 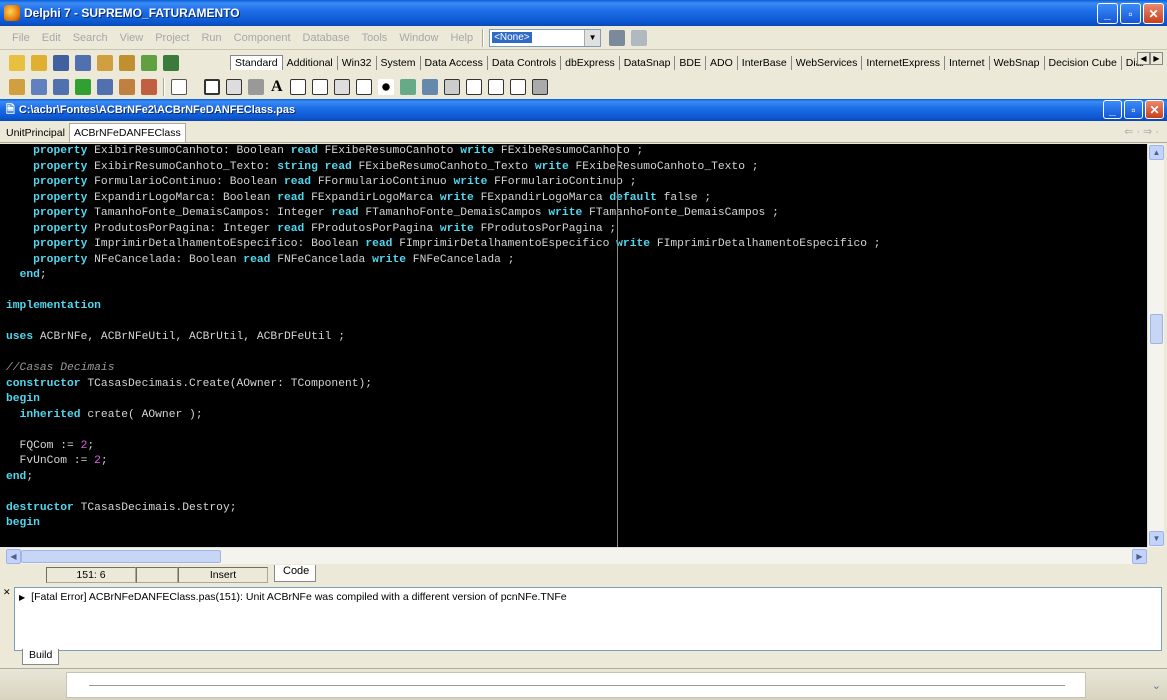 I want to click on radiobutton-component-icon, so click(x=385, y=87).